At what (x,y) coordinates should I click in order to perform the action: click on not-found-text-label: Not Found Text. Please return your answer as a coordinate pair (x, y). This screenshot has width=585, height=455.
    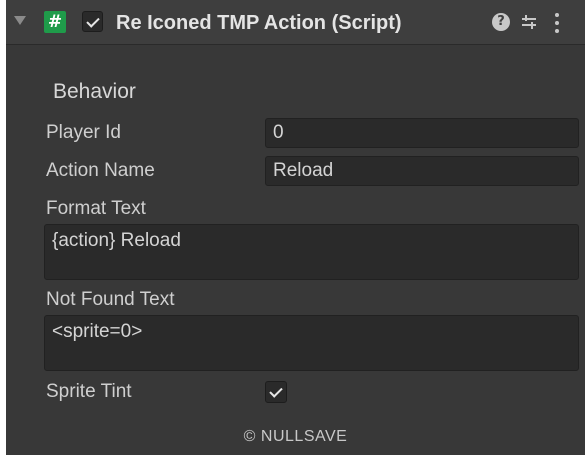
    Looking at the image, I should click on (110, 299).